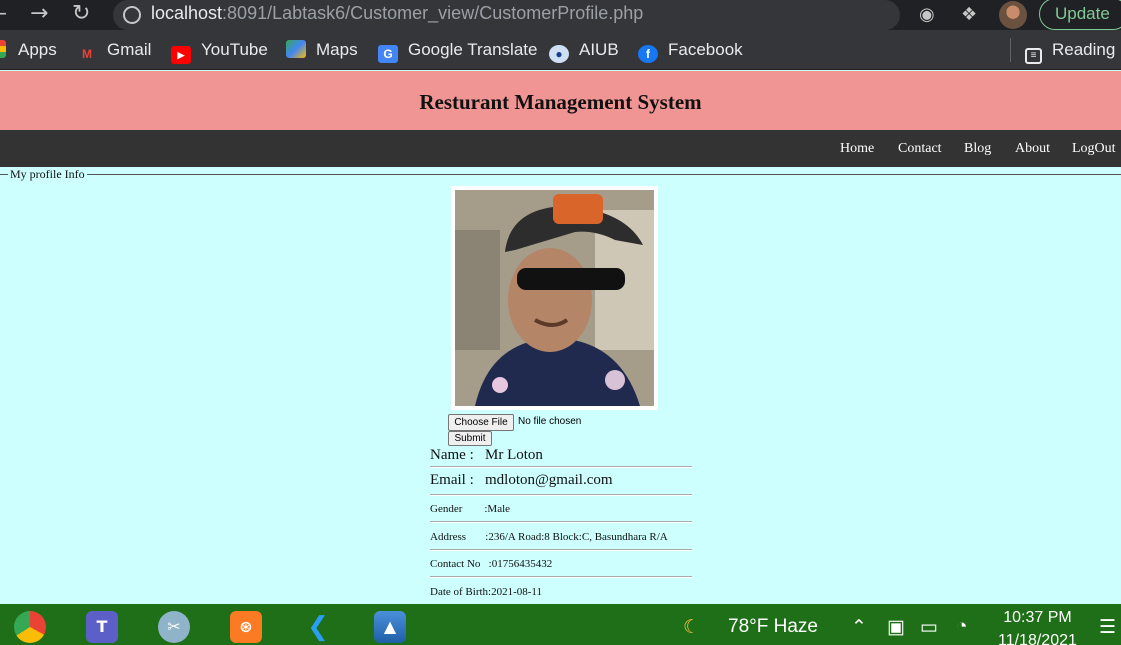  Describe the element at coordinates (457, 51) in the screenshot. I see `bookmark-google-translate: G Google Translate` at that location.